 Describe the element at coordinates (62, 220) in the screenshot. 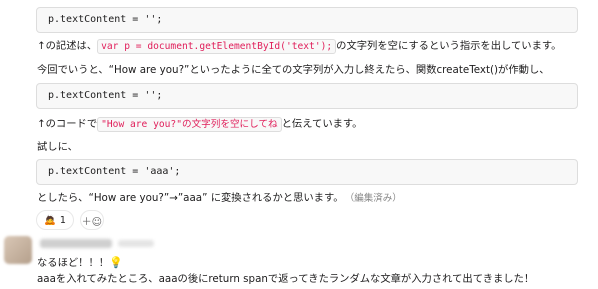

I see `reaction-count: 1` at that location.